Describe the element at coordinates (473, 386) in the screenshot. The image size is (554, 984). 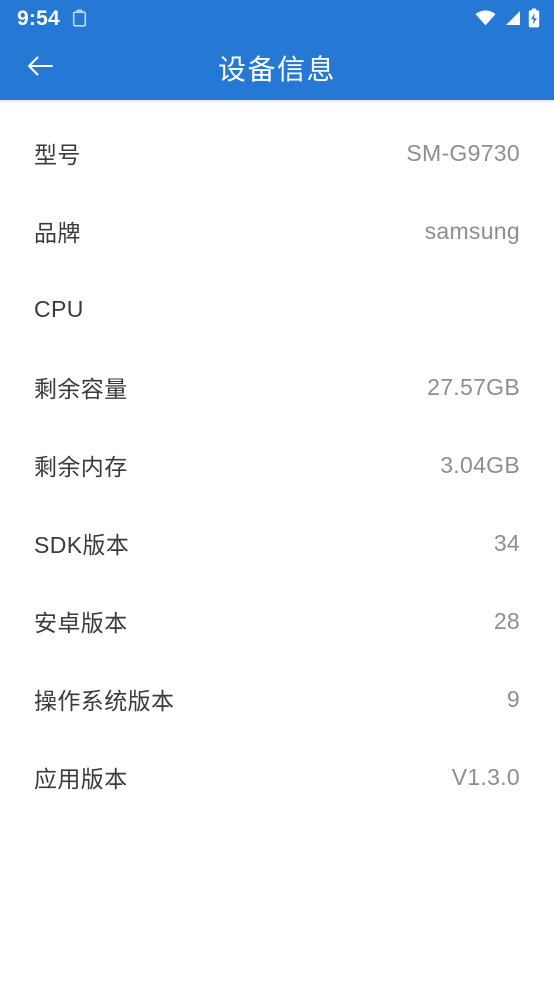
I see `info-value: 27.57GB` at that location.